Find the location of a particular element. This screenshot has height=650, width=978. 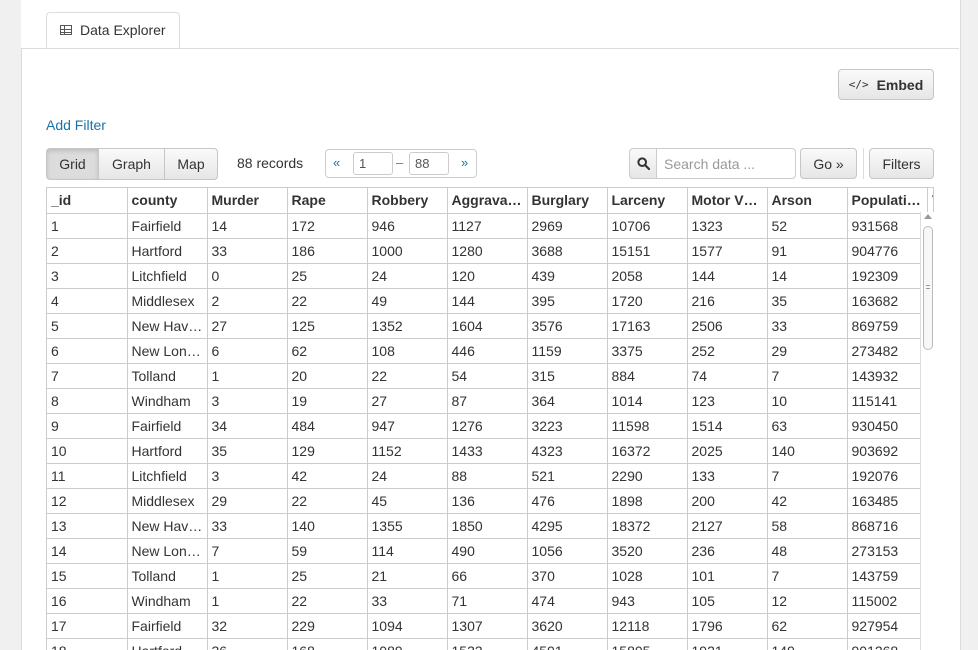

filters-button: Filters is located at coordinates (901, 163).